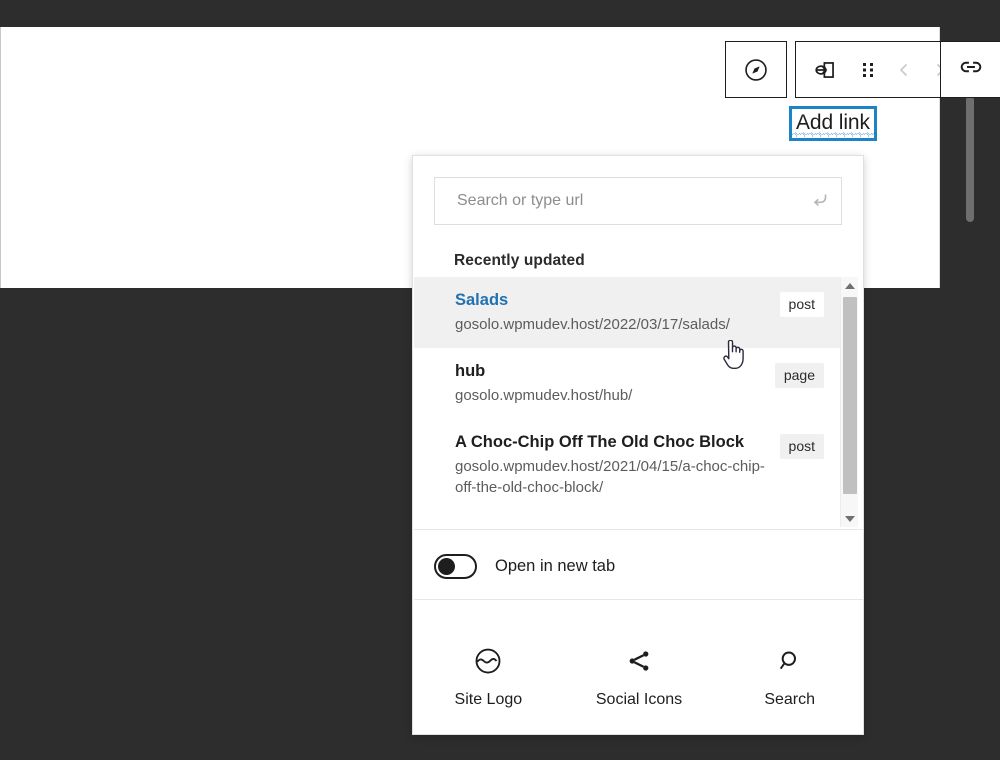 The width and height of the screenshot is (1000, 760). What do you see at coordinates (446, 566) in the screenshot?
I see `toggle-knob` at bounding box center [446, 566].